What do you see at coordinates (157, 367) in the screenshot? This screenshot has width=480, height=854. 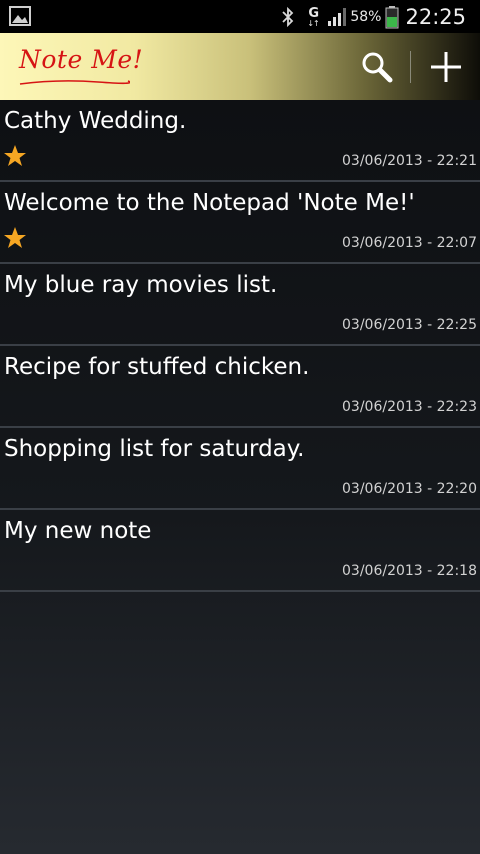 I see `note-title: Recipe for stuffed chicken.` at bounding box center [157, 367].